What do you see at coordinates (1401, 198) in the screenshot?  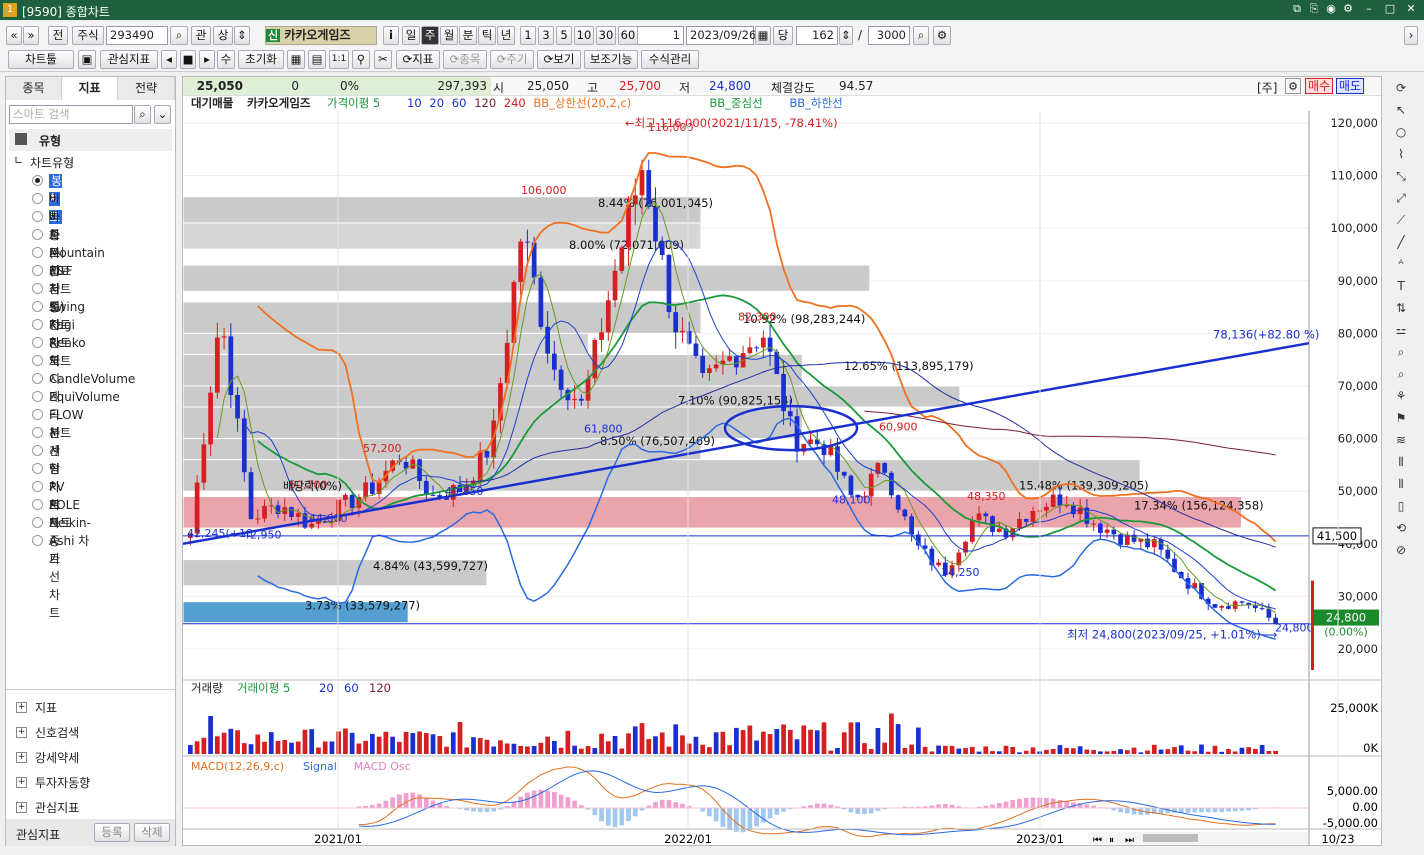 I see `arrow2-icon: ⤢` at bounding box center [1401, 198].